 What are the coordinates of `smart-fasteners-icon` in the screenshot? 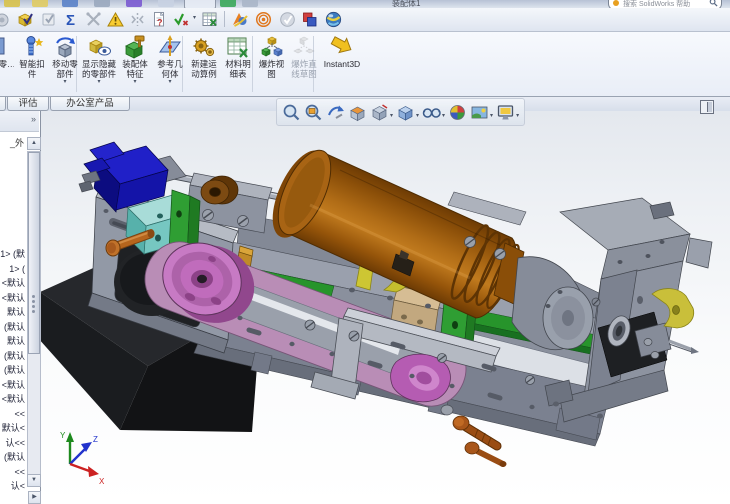 It's located at (32, 47).